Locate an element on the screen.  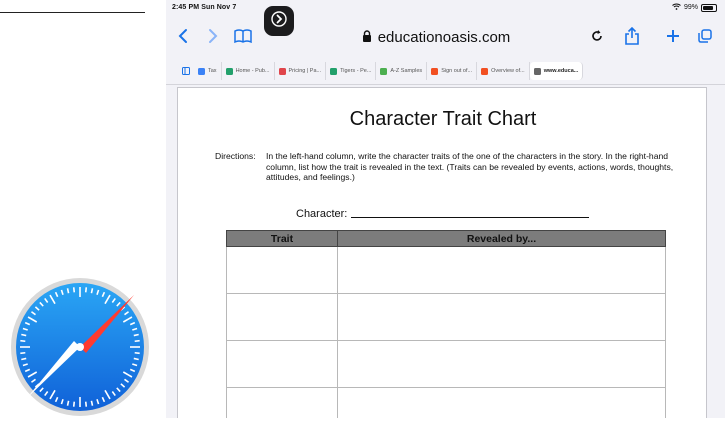
page-title: Character Trait Chart is located at coordinates (443, 119).